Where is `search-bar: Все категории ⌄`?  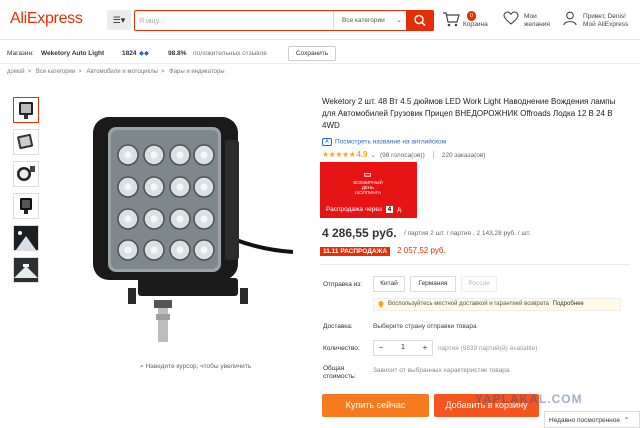 search-bar: Все категории ⌄ is located at coordinates (284, 20).